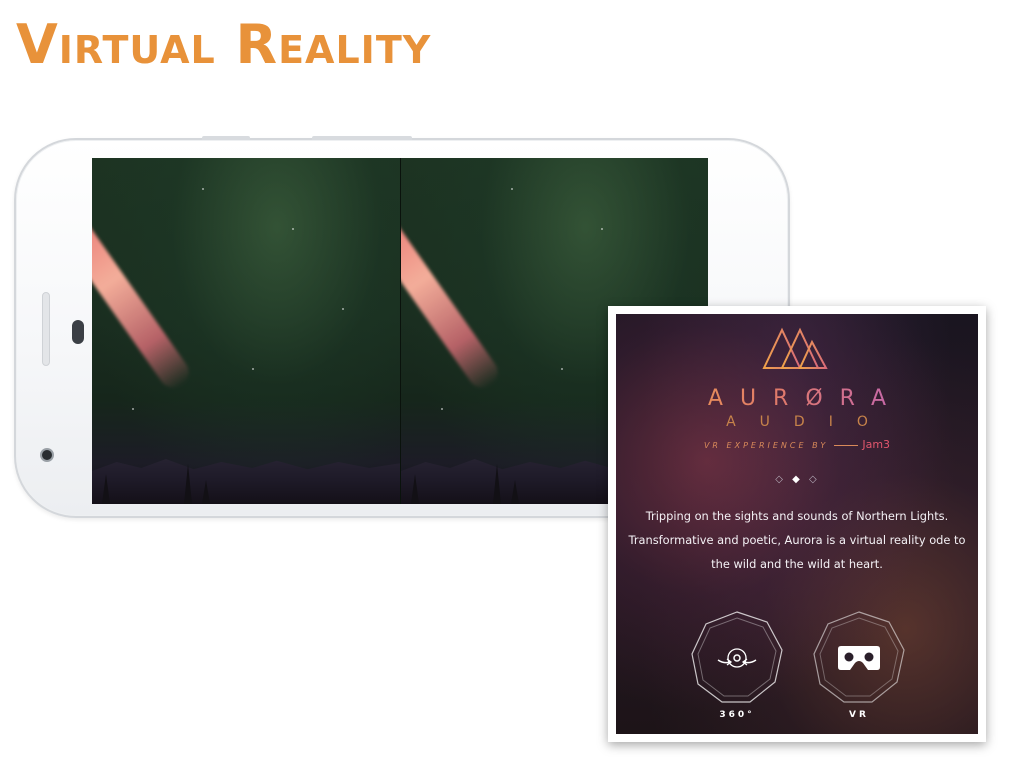 This screenshot has height=768, width=1024. Describe the element at coordinates (246, 481) in the screenshot. I see `mountain-silhouette` at that location.